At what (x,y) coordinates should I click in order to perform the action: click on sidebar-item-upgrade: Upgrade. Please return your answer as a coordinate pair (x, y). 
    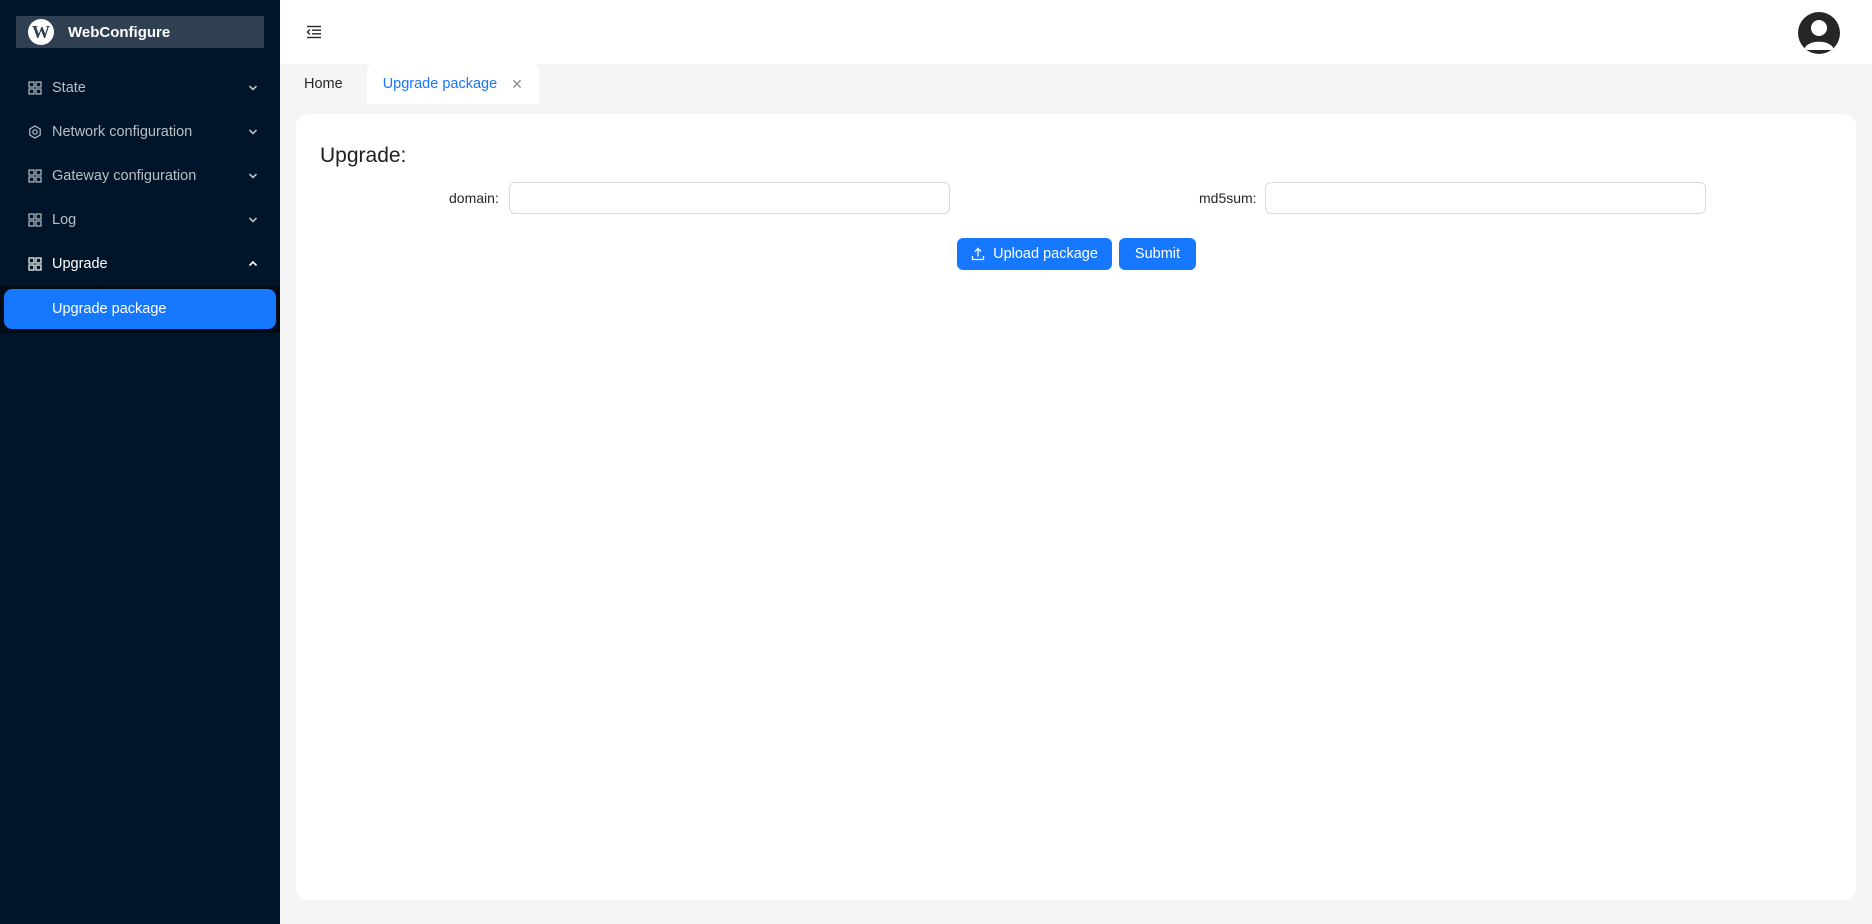
    Looking at the image, I should click on (140, 264).